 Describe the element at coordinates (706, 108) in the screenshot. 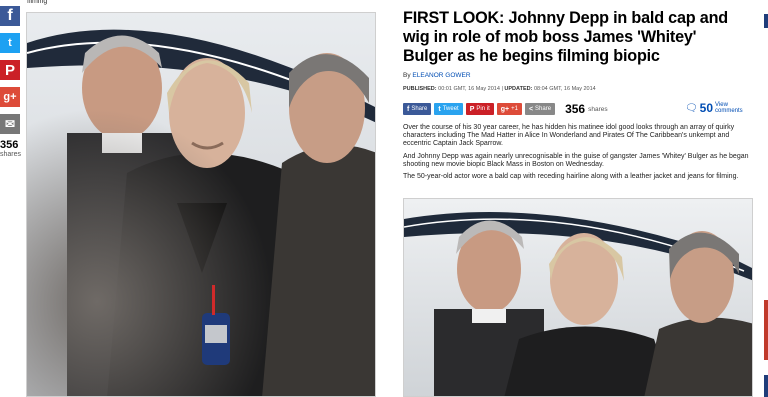

I see `comment-count: 50` at that location.